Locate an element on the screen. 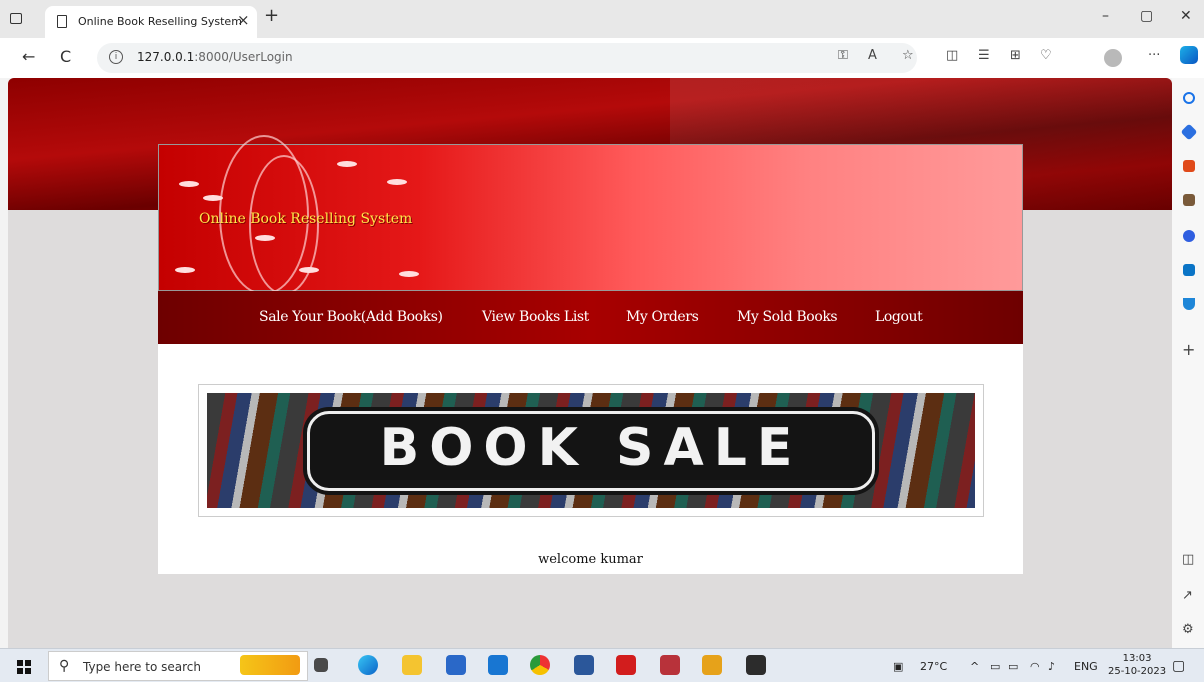 This screenshot has width=1204, height=682. tray-chevron-icon: ^ is located at coordinates (974, 666).